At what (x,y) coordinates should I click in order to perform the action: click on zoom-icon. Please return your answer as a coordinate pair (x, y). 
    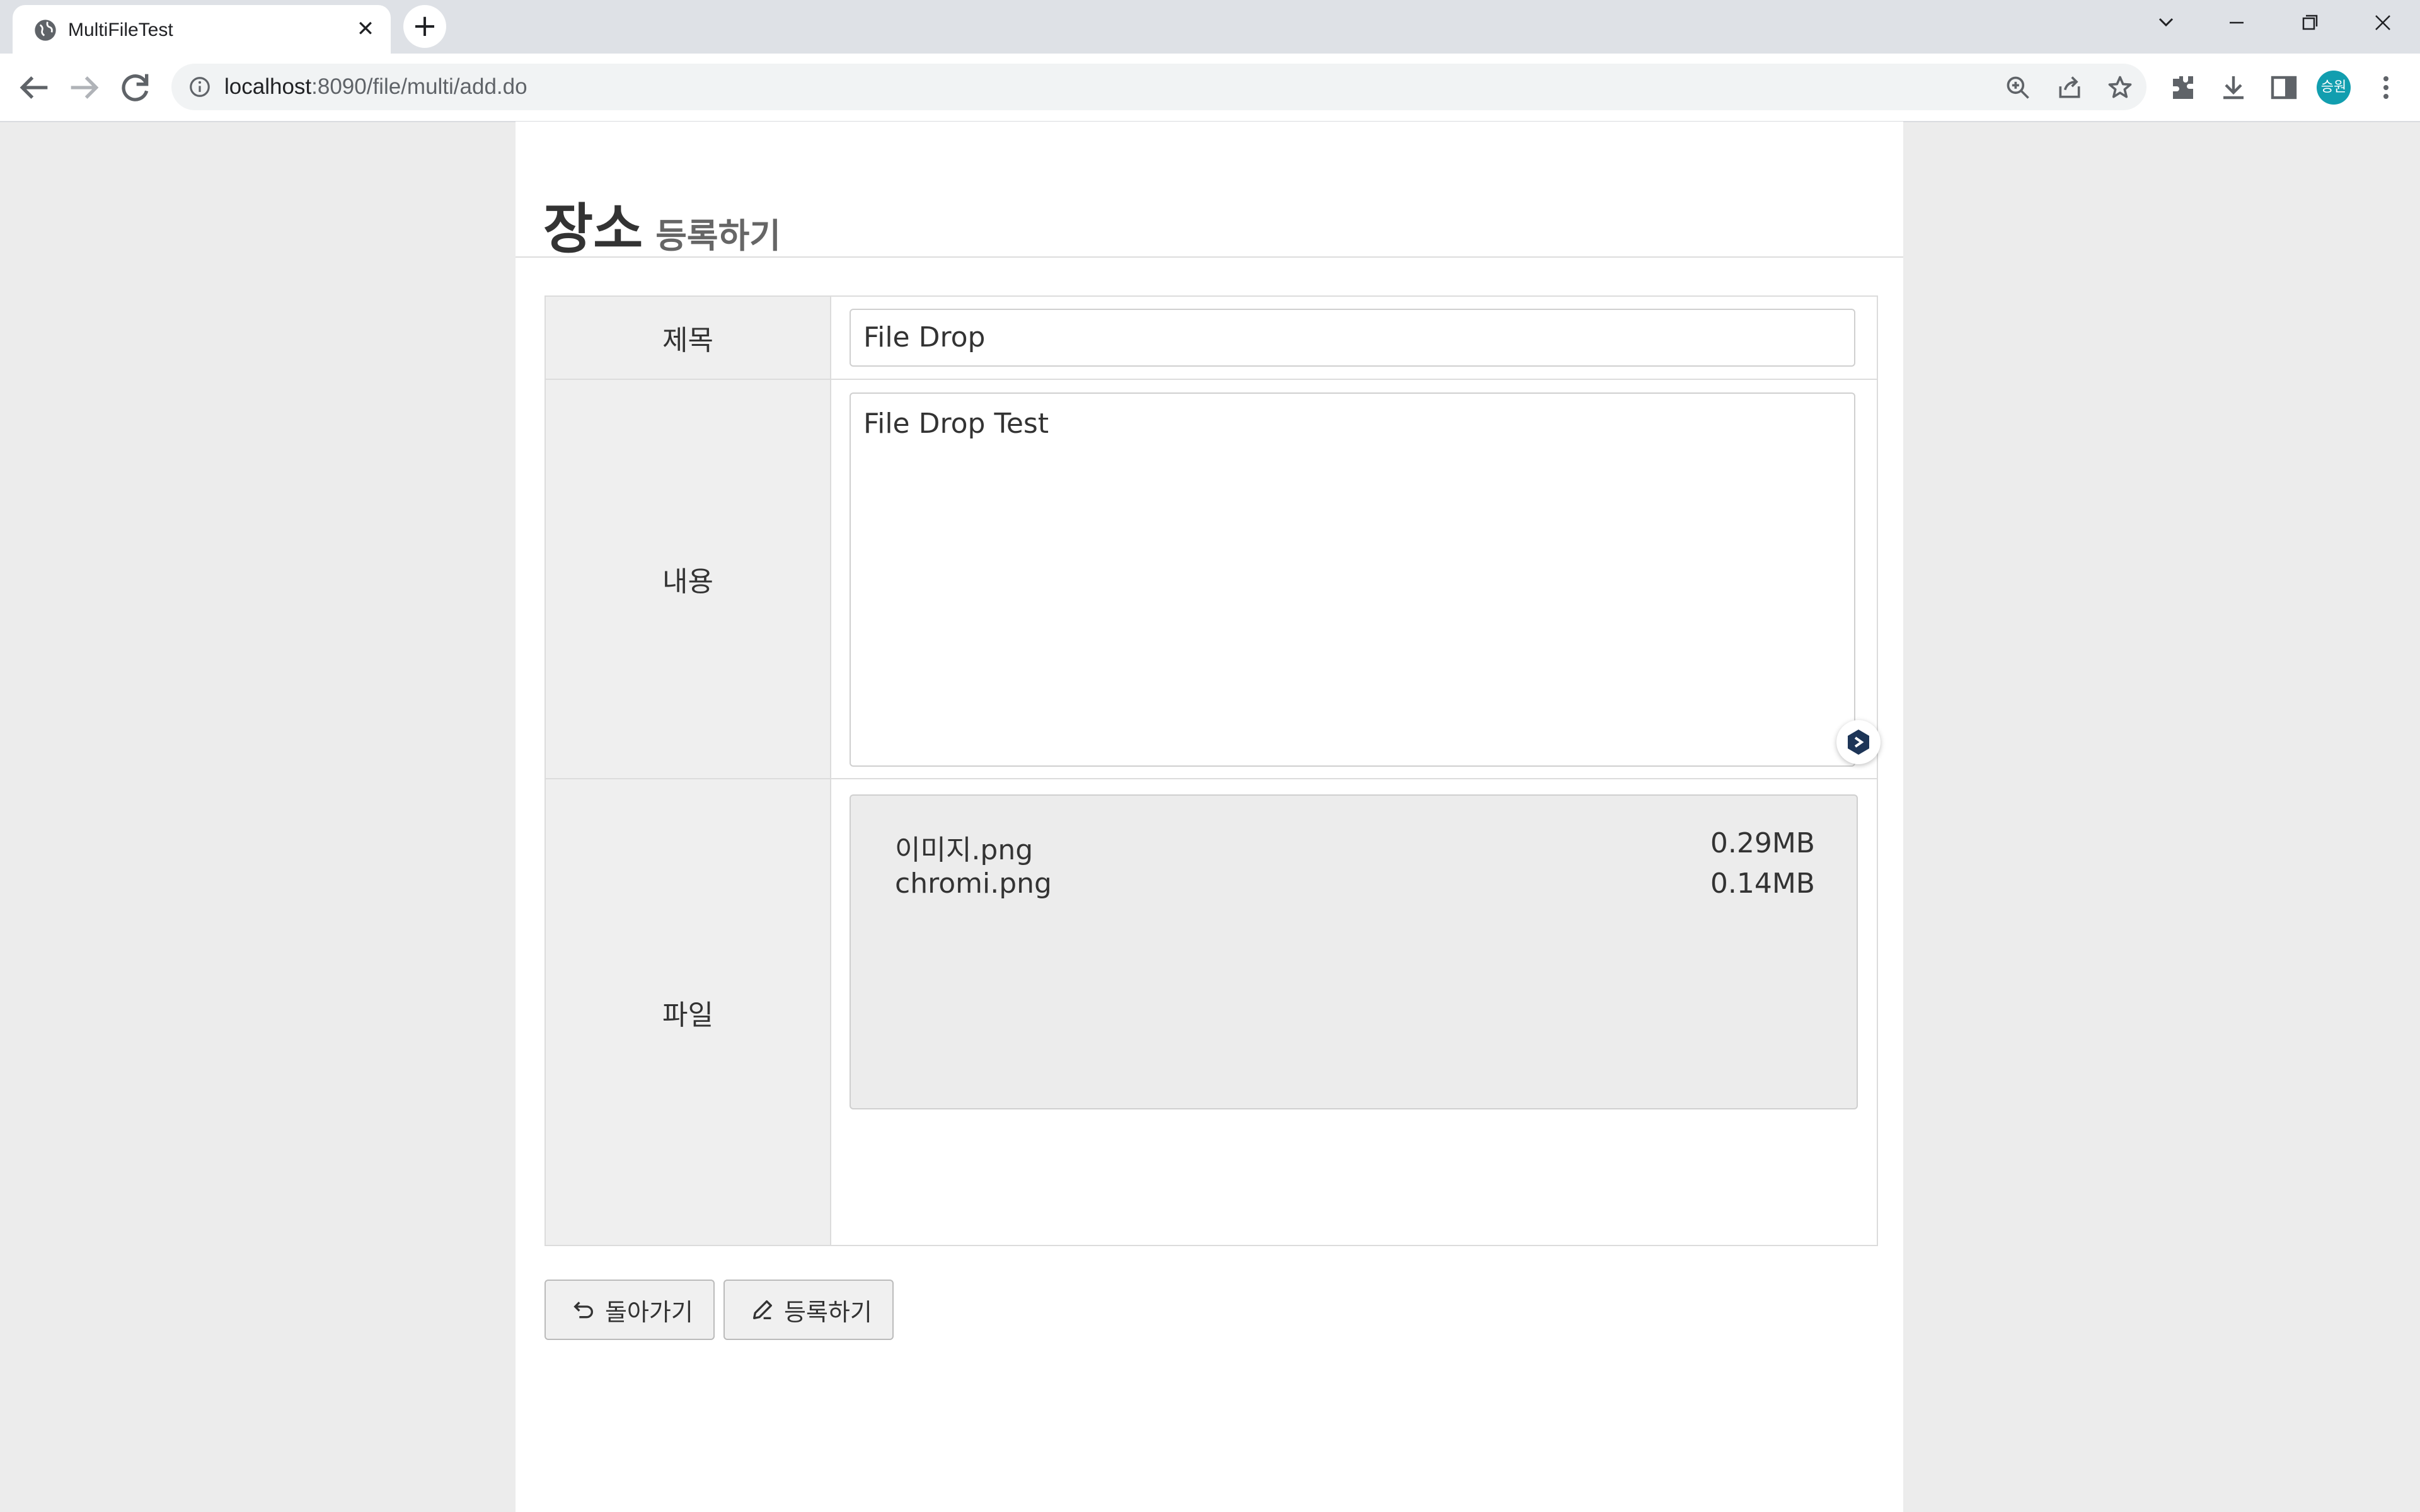
    Looking at the image, I should click on (2018, 87).